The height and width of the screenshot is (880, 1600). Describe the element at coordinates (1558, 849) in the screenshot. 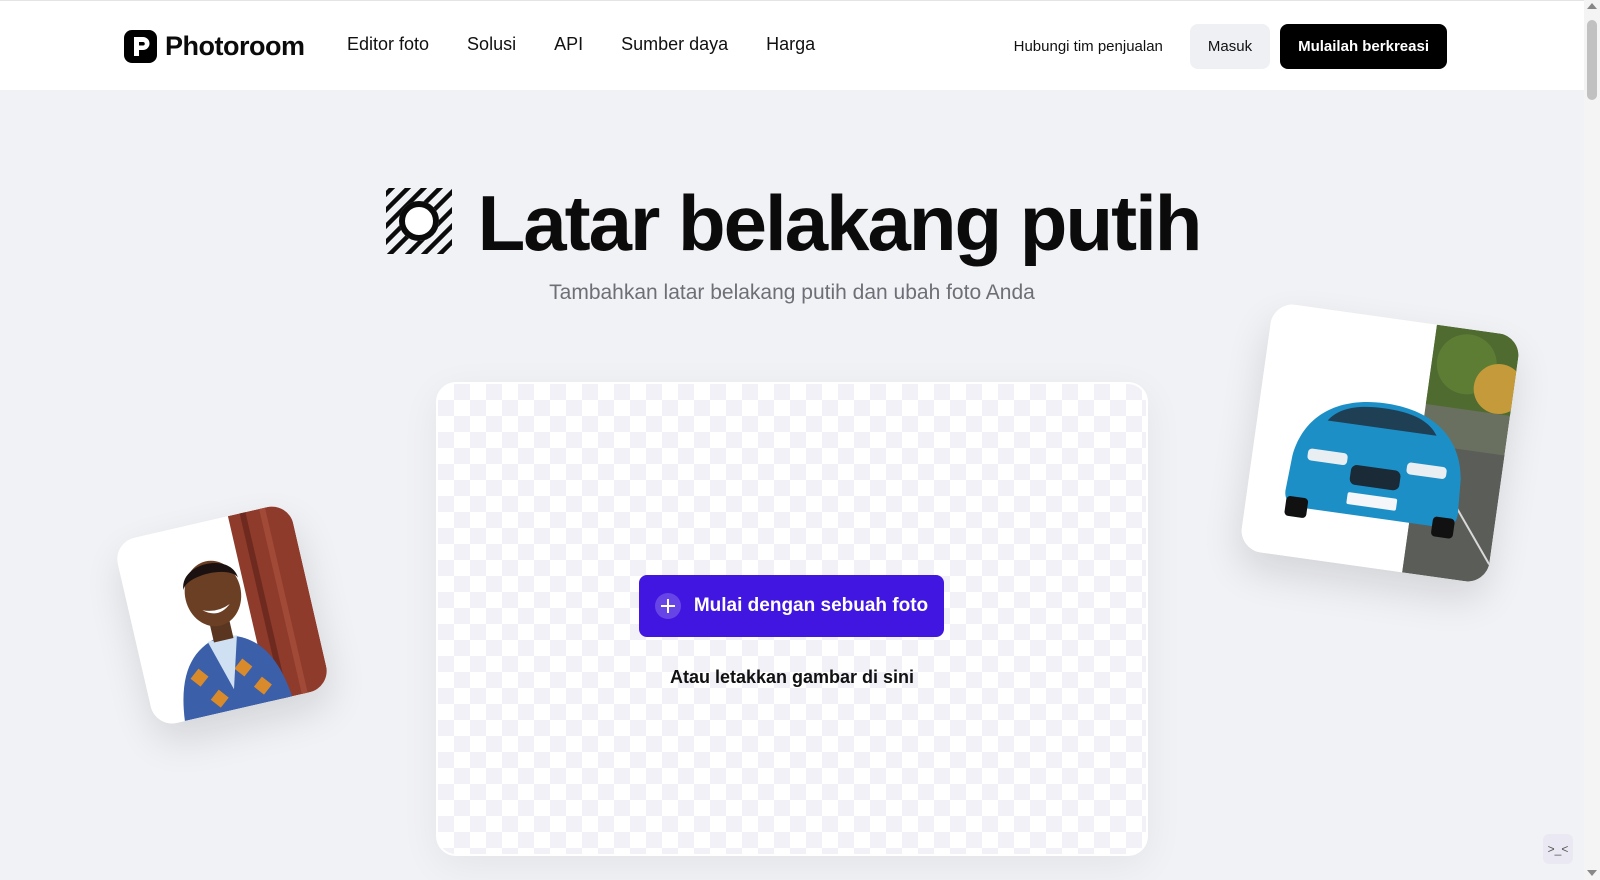

I see `chat-widget-icon: >_<` at that location.